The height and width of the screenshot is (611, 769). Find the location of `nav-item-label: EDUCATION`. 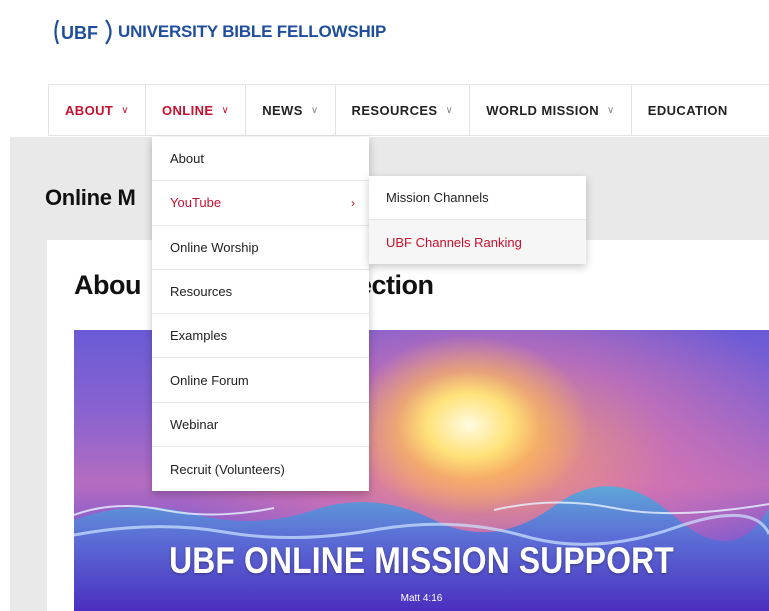

nav-item-label: EDUCATION is located at coordinates (687, 110).